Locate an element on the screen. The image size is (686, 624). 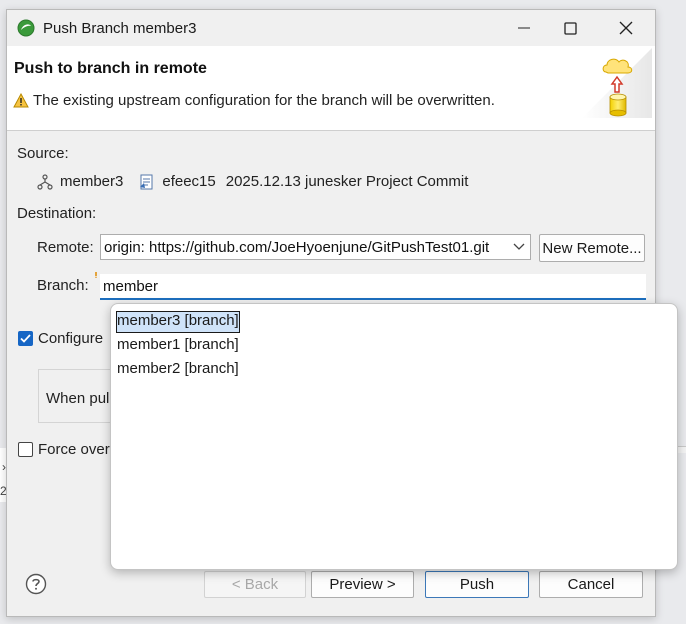
eclipse-app-icon is located at coordinates (26, 28).